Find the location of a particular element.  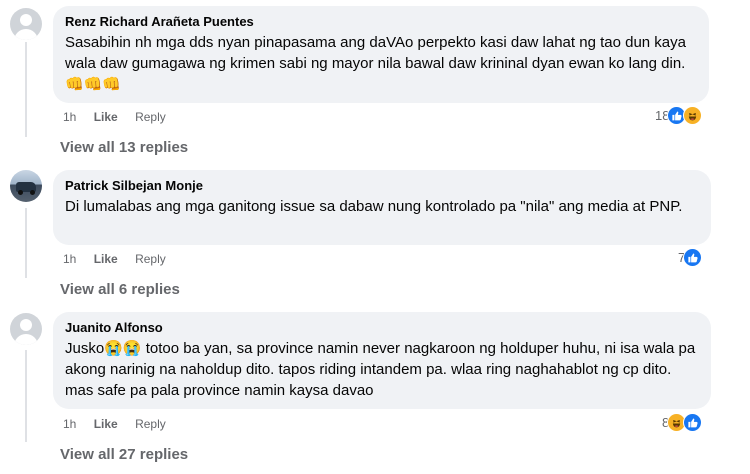

reaction-summary: 7 is located at coordinates (690, 257).